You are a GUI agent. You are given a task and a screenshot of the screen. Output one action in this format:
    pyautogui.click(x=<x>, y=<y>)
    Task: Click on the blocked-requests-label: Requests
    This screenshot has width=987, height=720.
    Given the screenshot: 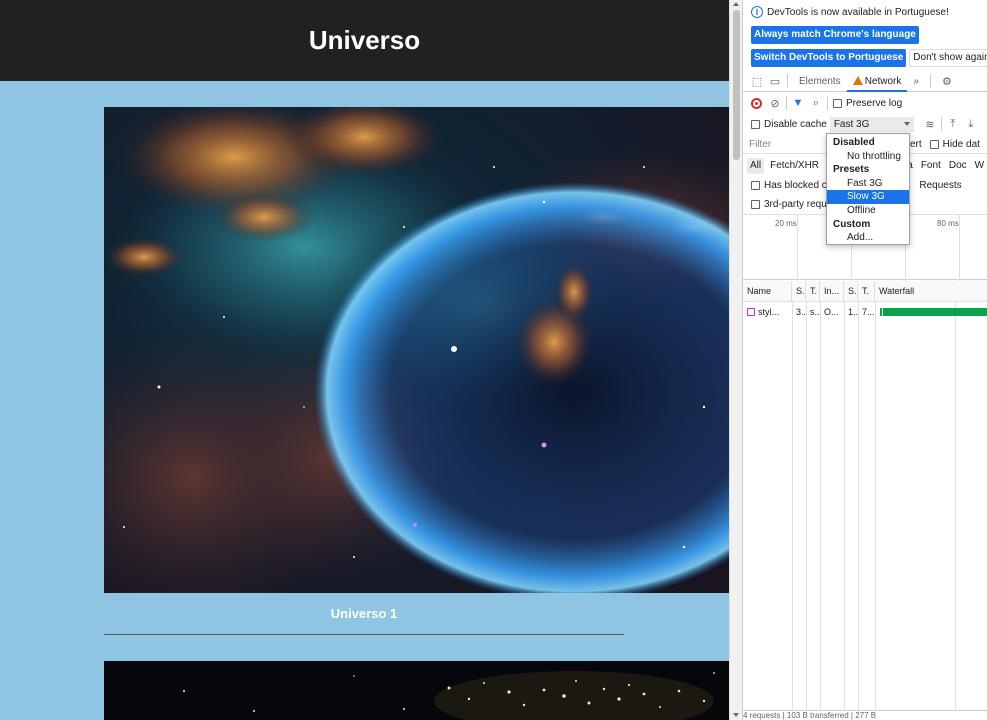 What is the action you would take?
    pyautogui.click(x=940, y=185)
    